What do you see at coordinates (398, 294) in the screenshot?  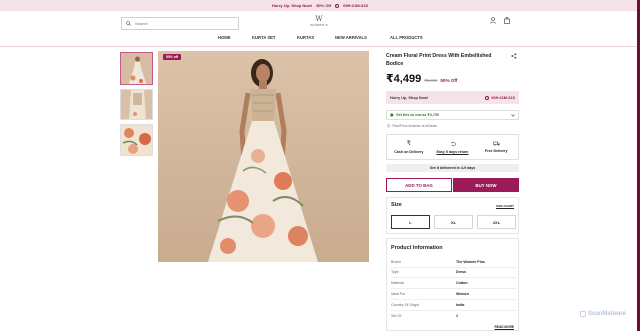 I see `info-key: Ideal For` at bounding box center [398, 294].